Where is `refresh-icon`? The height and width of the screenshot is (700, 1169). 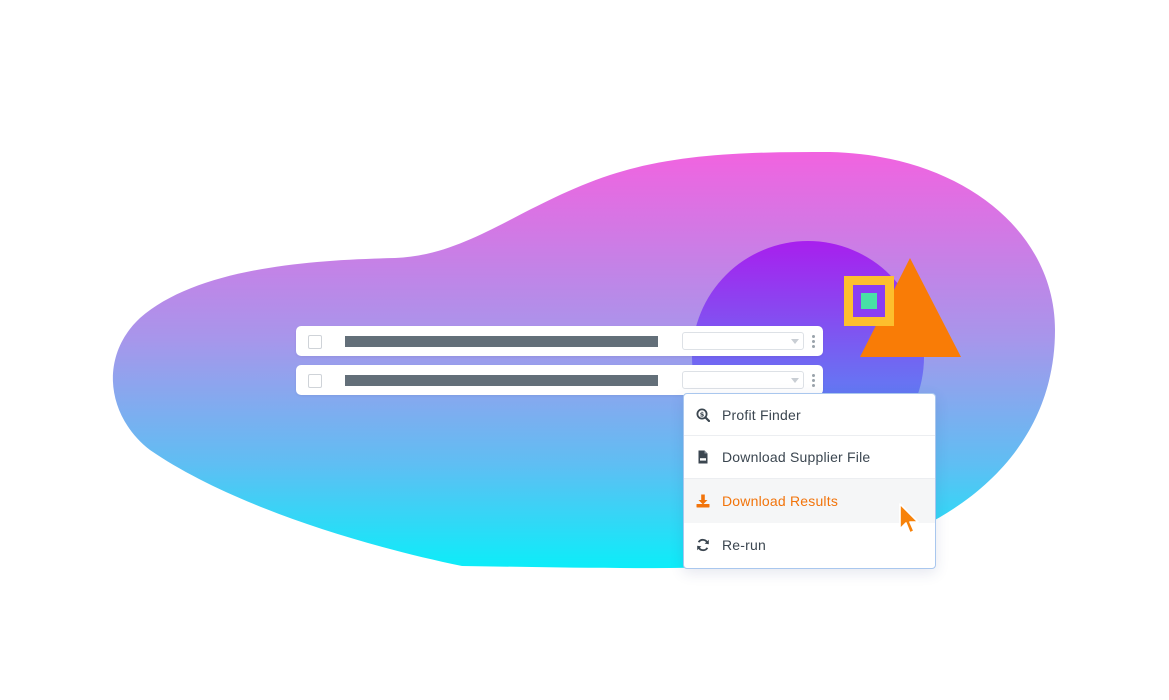 refresh-icon is located at coordinates (703, 545).